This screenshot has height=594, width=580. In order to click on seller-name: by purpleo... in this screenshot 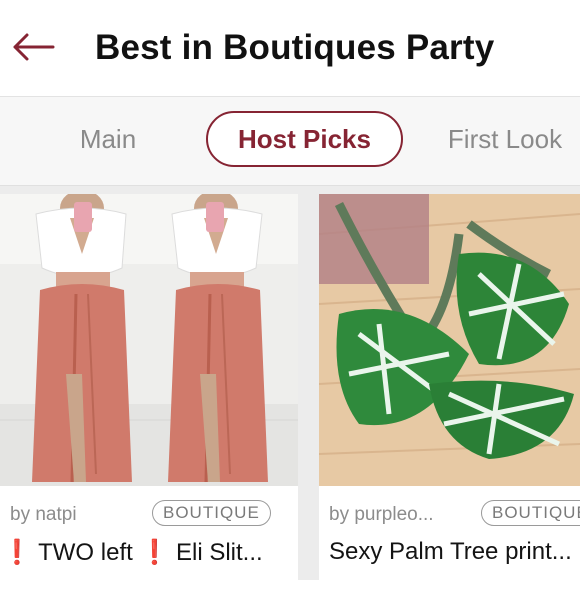, I will do `click(381, 515)`.